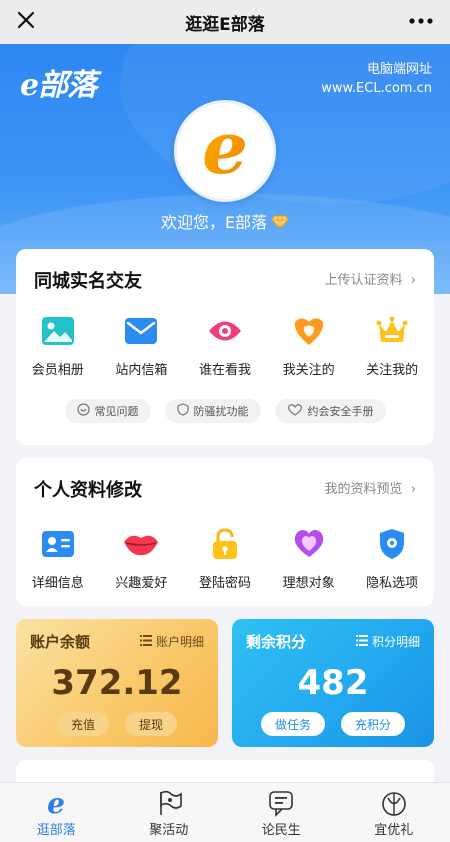 The width and height of the screenshot is (450, 842). I want to click on grid-item-interests: 兴趣爱好, so click(142, 558).